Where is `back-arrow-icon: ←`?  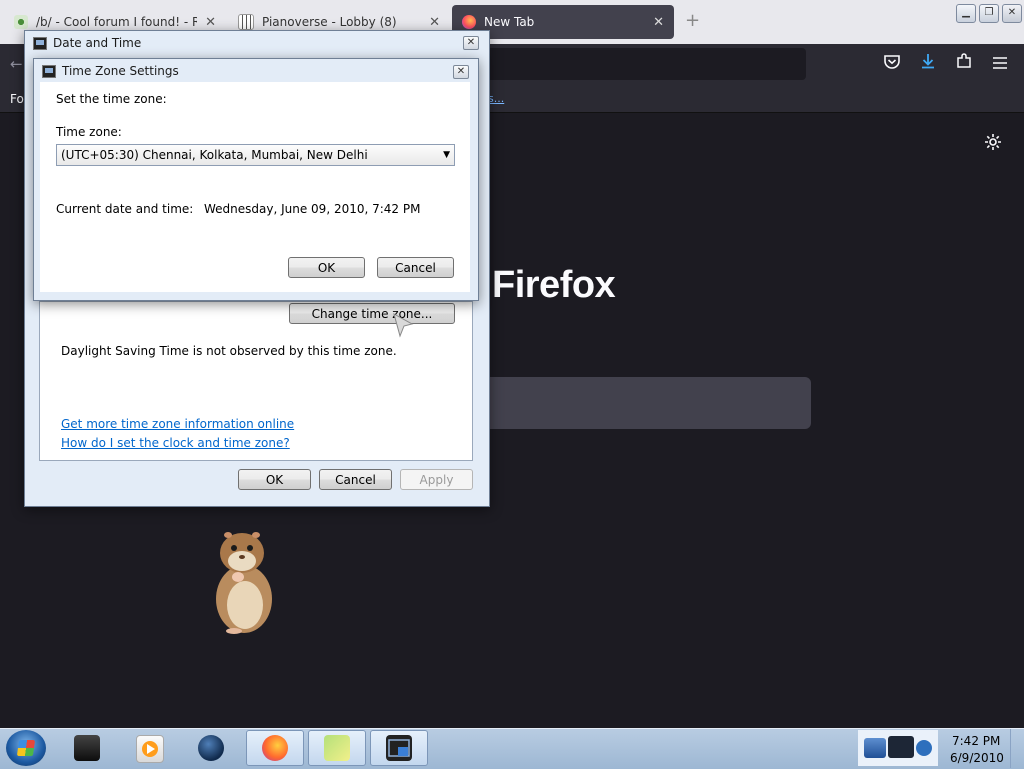
back-arrow-icon: ← is located at coordinates (16, 64).